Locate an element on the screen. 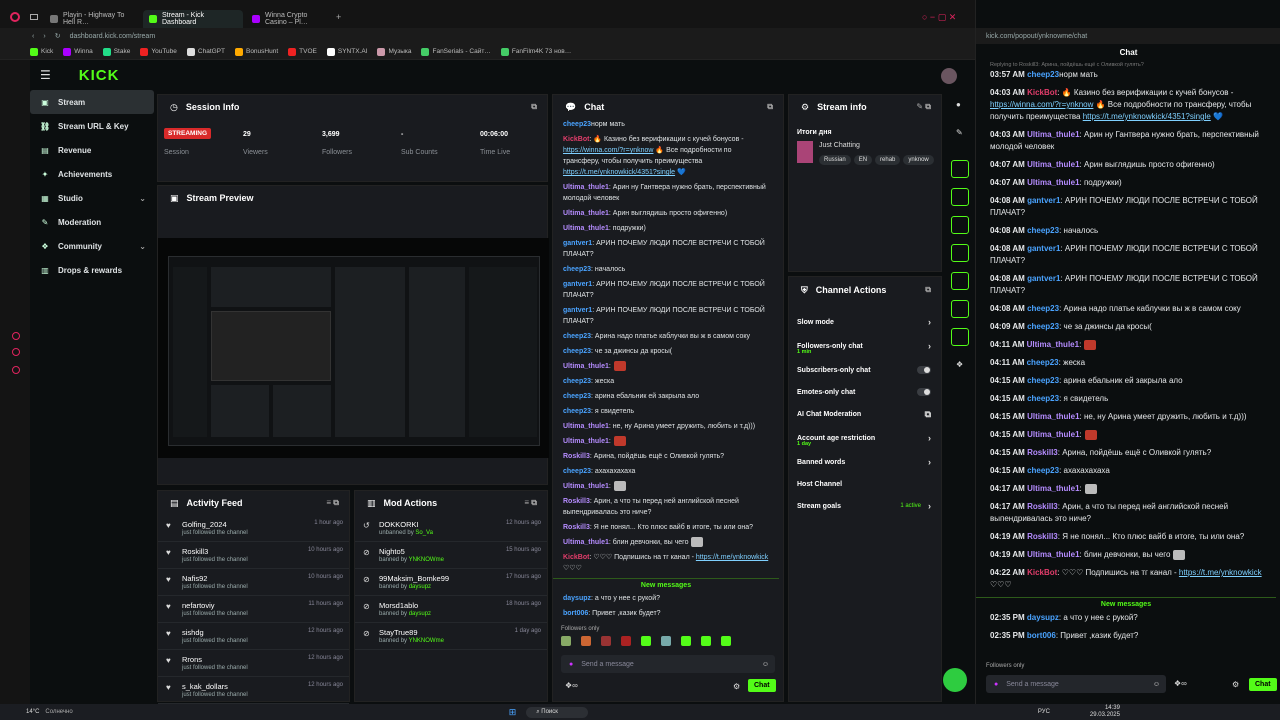  mod-target-username: DOKKORKI is located at coordinates (399, 524).